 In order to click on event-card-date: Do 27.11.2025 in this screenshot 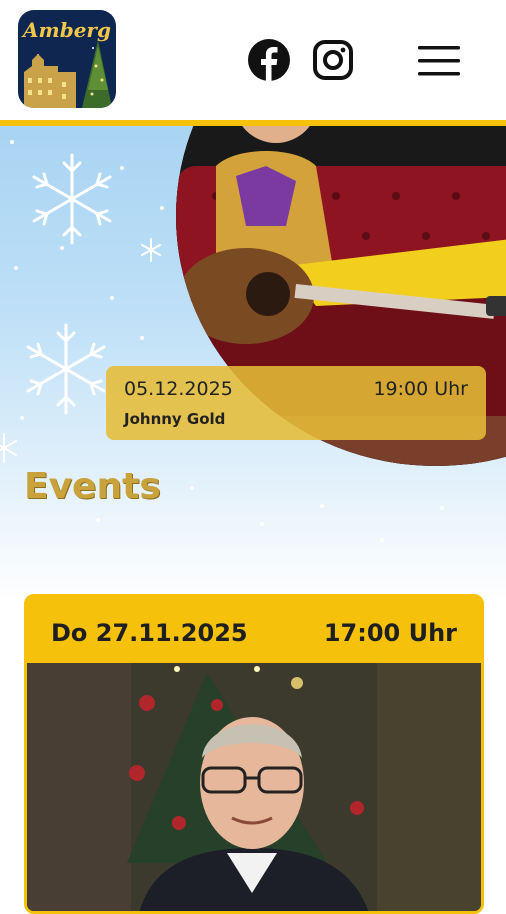, I will do `click(149, 633)`.